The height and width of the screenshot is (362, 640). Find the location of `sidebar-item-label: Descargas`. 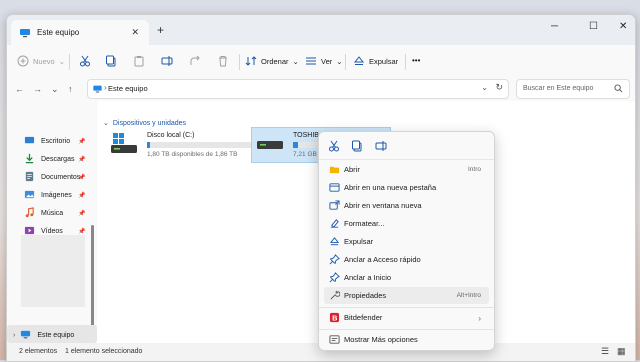

sidebar-item-label: Descargas is located at coordinates (58, 159).